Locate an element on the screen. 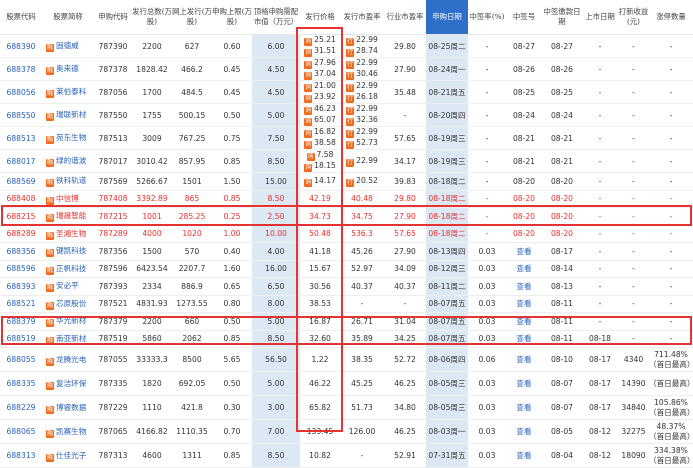 The image size is (693, 468). stock-name-text: 固德威 is located at coordinates (67, 45).